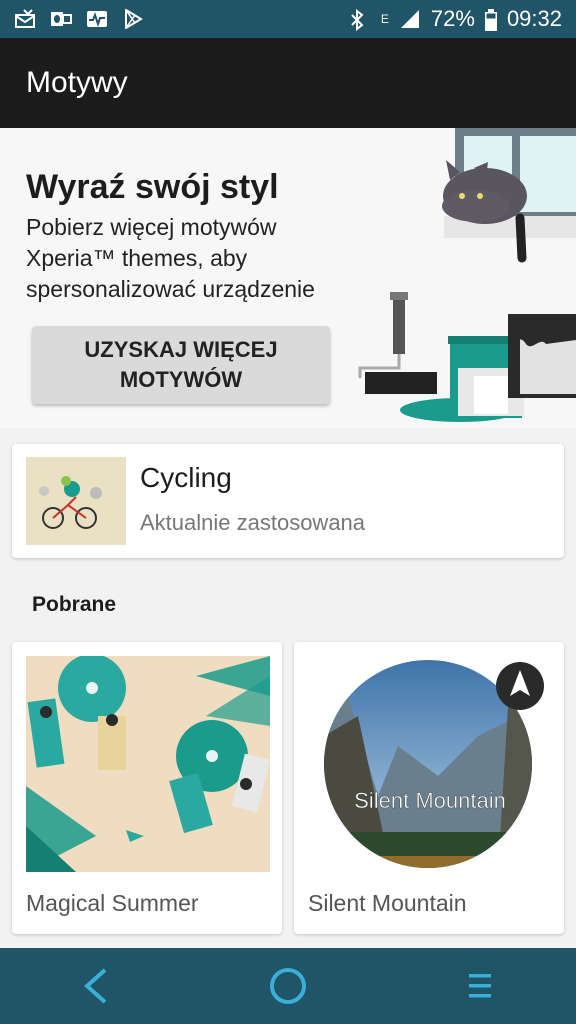 This screenshot has height=1024, width=576. Describe the element at coordinates (288, 83) in the screenshot. I see `app-bar: Motywy` at that location.